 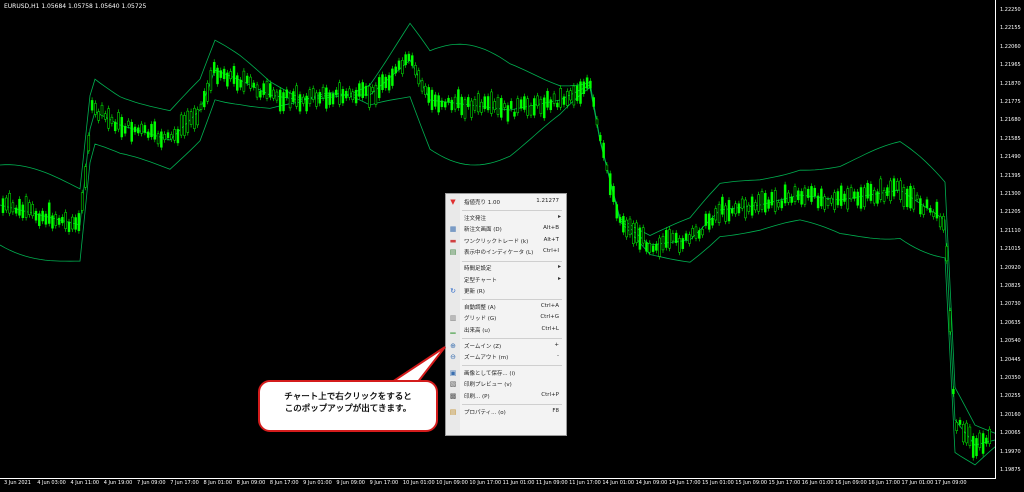 What do you see at coordinates (483, 346) in the screenshot?
I see `menu-item-label: ズームイン (Z)` at bounding box center [483, 346].